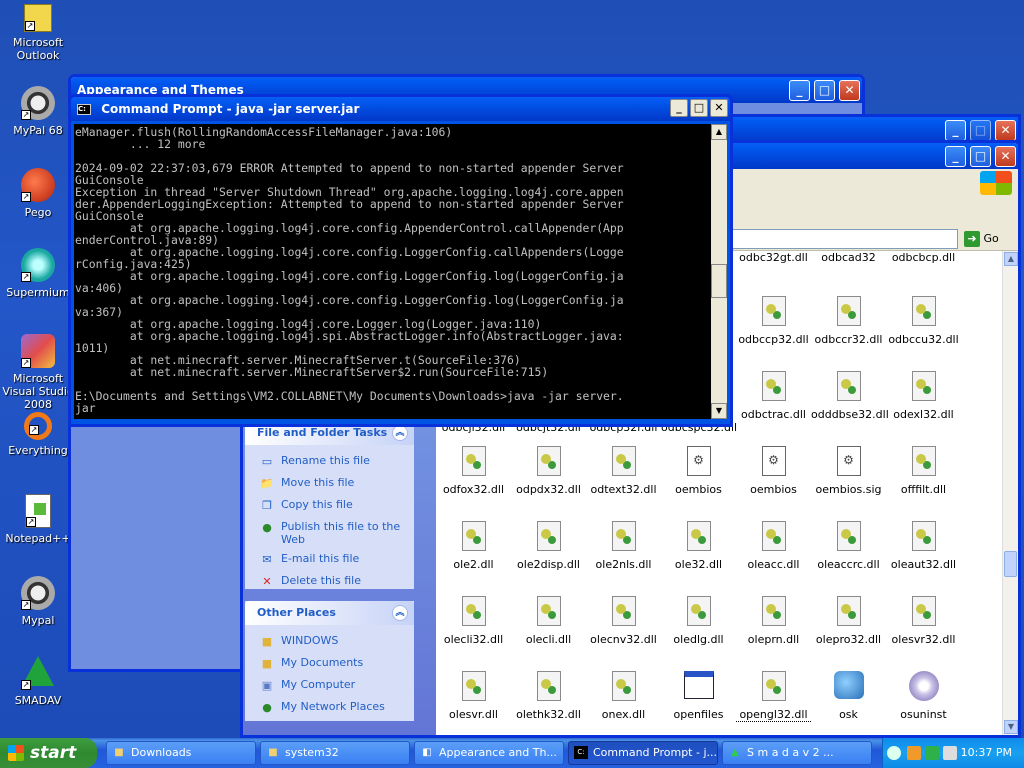  Describe the element at coordinates (181, 753) in the screenshot. I see `taskbar-item-downloads: ■ Downloads` at that location.